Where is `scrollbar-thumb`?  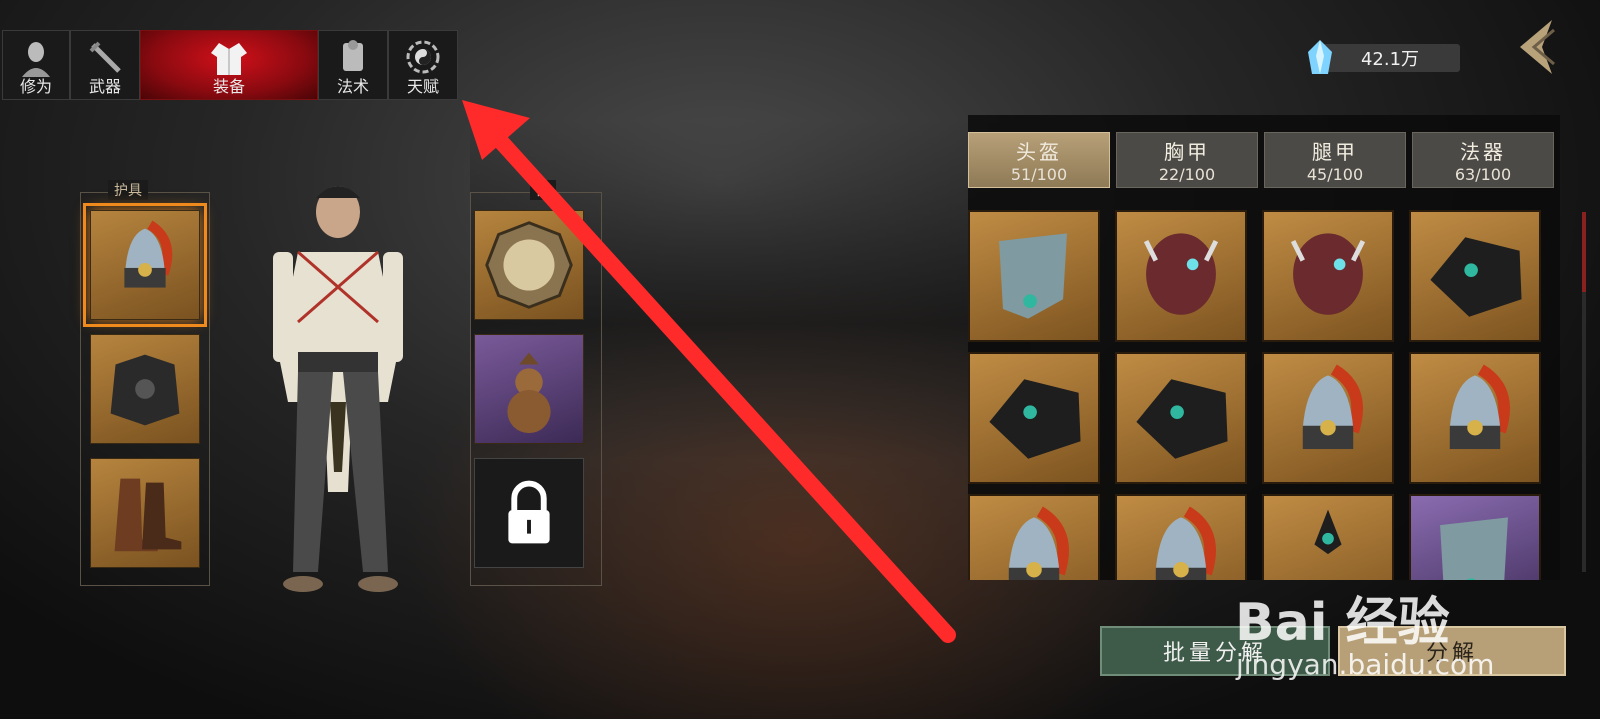
scrollbar-thumb is located at coordinates (1584, 252).